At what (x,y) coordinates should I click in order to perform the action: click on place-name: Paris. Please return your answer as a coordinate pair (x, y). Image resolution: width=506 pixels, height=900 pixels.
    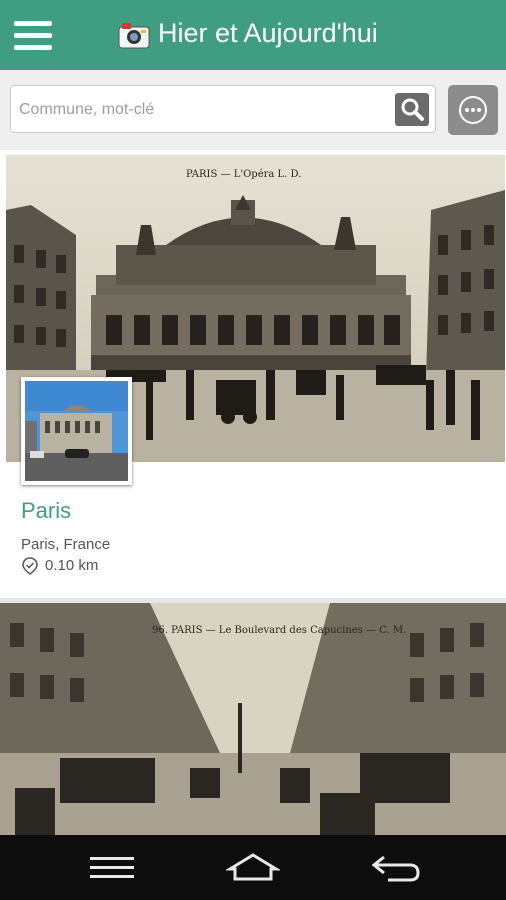
    Looking at the image, I should click on (46, 511).